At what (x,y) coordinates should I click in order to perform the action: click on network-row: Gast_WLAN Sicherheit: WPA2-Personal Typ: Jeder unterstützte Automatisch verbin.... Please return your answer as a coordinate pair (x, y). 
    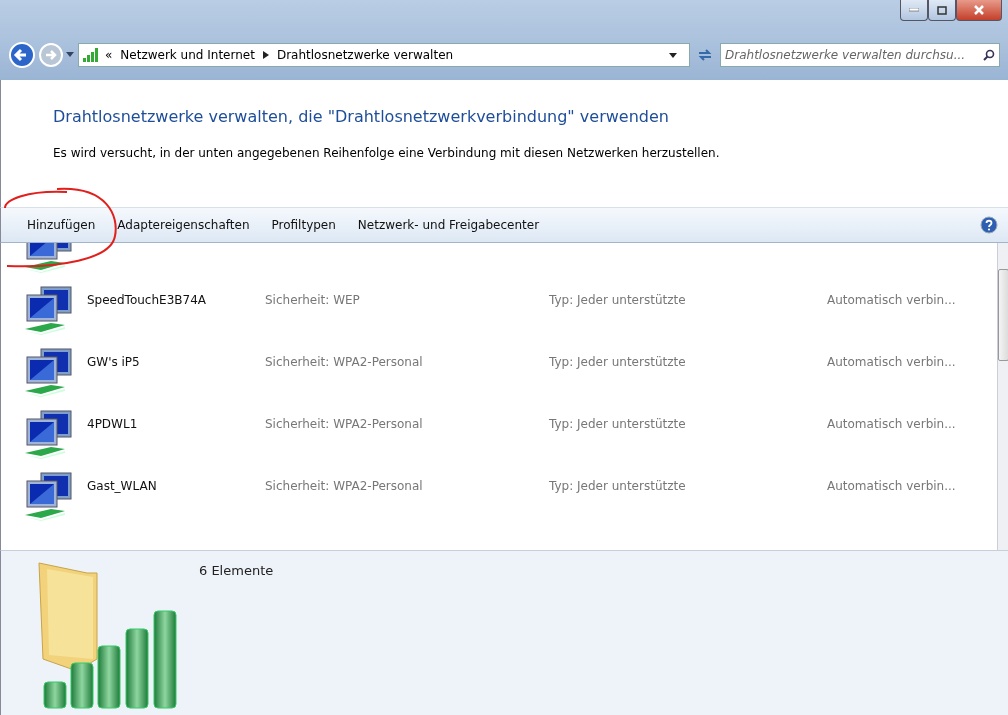
    Looking at the image, I should click on (499, 494).